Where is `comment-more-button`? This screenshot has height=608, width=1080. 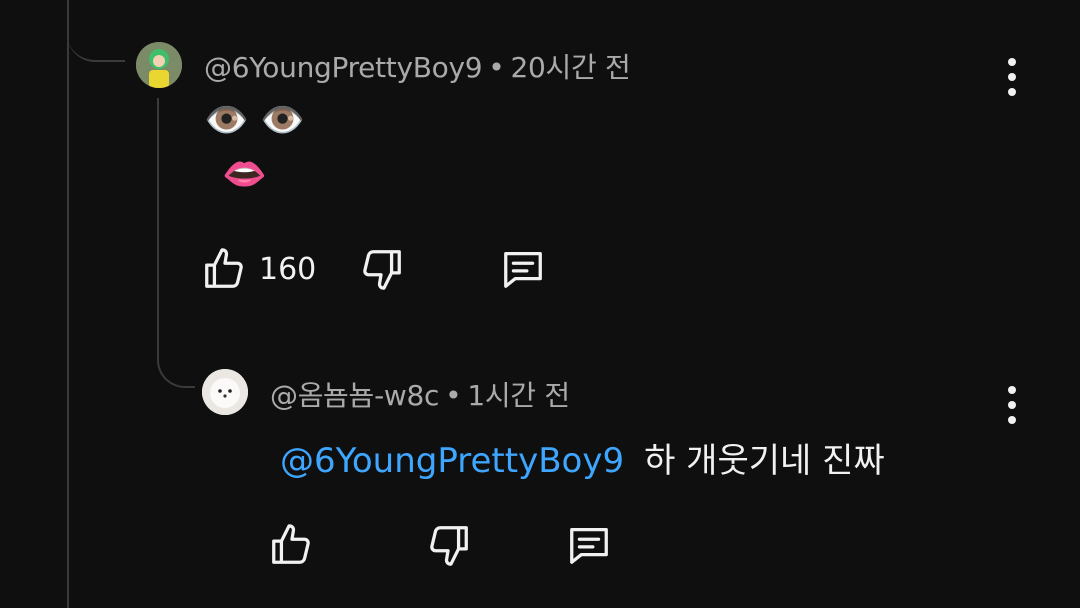
comment-more-button is located at coordinates (1012, 77).